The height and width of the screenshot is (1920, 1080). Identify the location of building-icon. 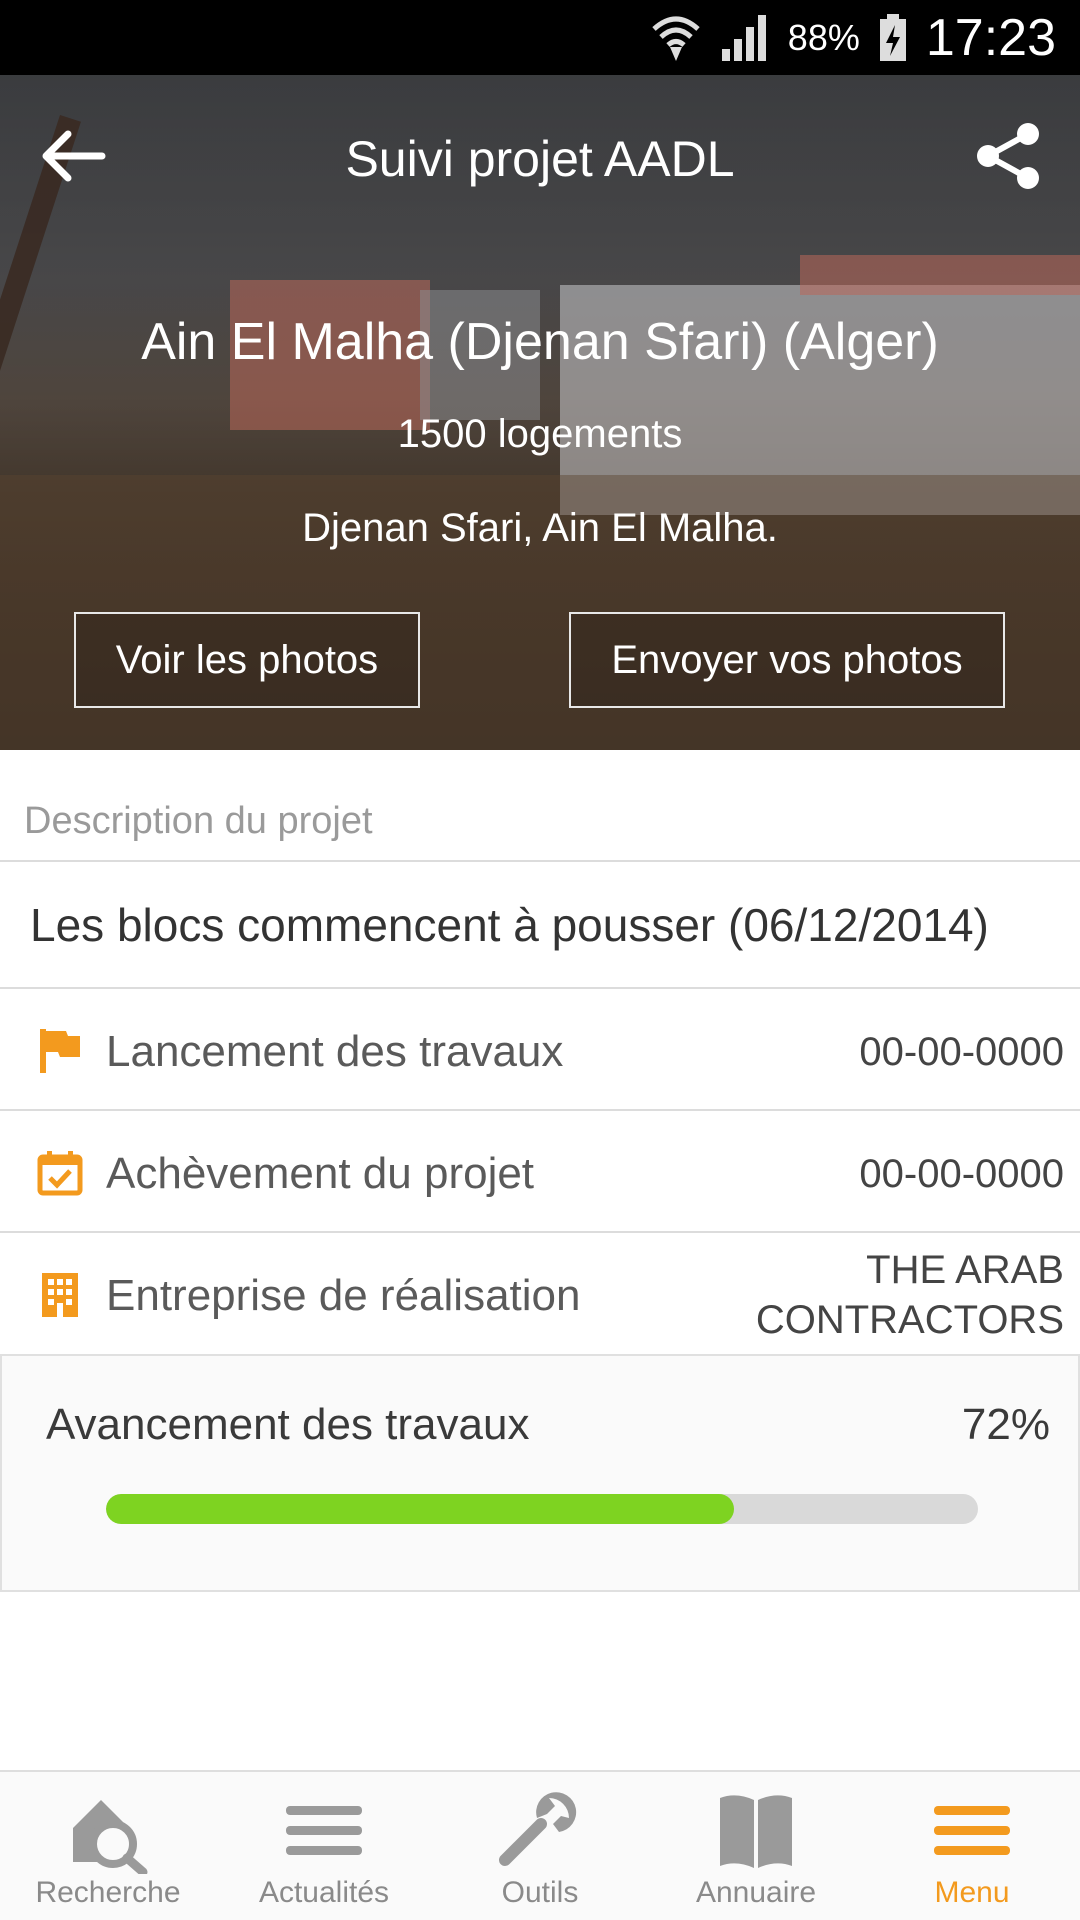
(60, 1295).